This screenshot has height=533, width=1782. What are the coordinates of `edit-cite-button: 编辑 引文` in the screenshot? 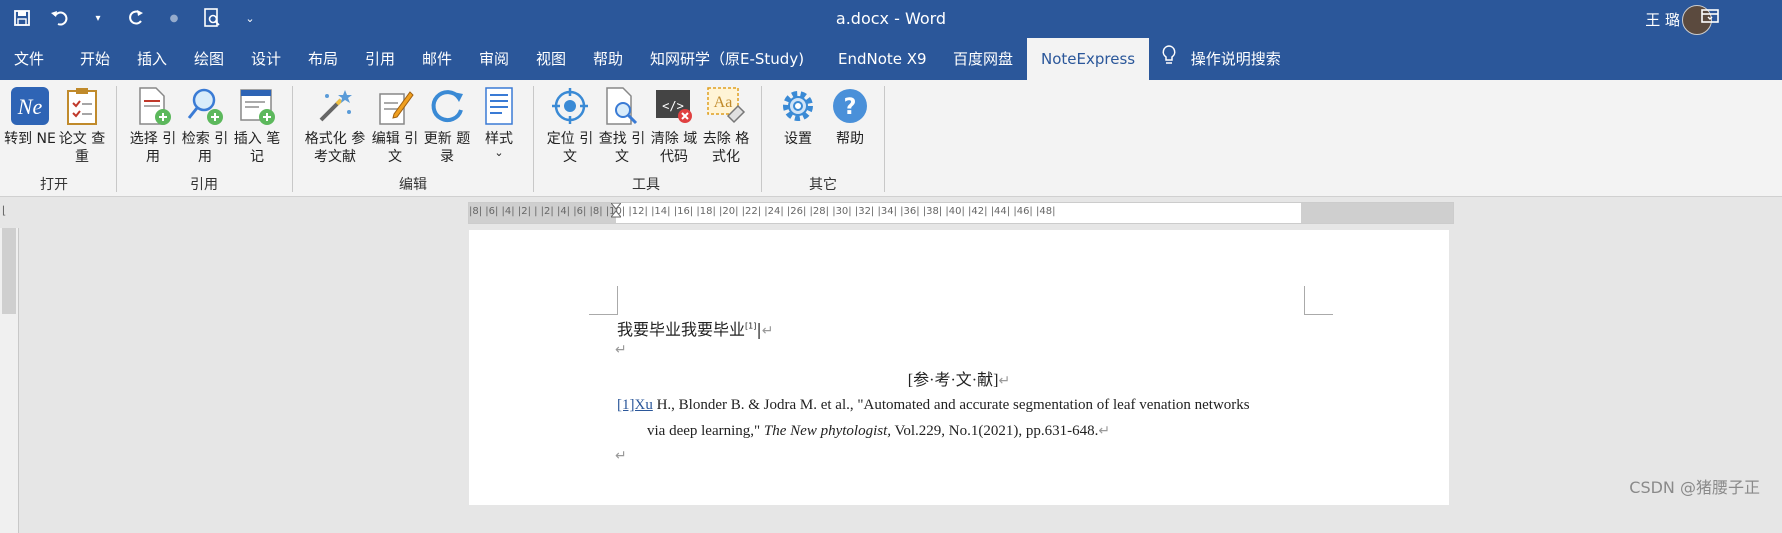 It's located at (395, 126).